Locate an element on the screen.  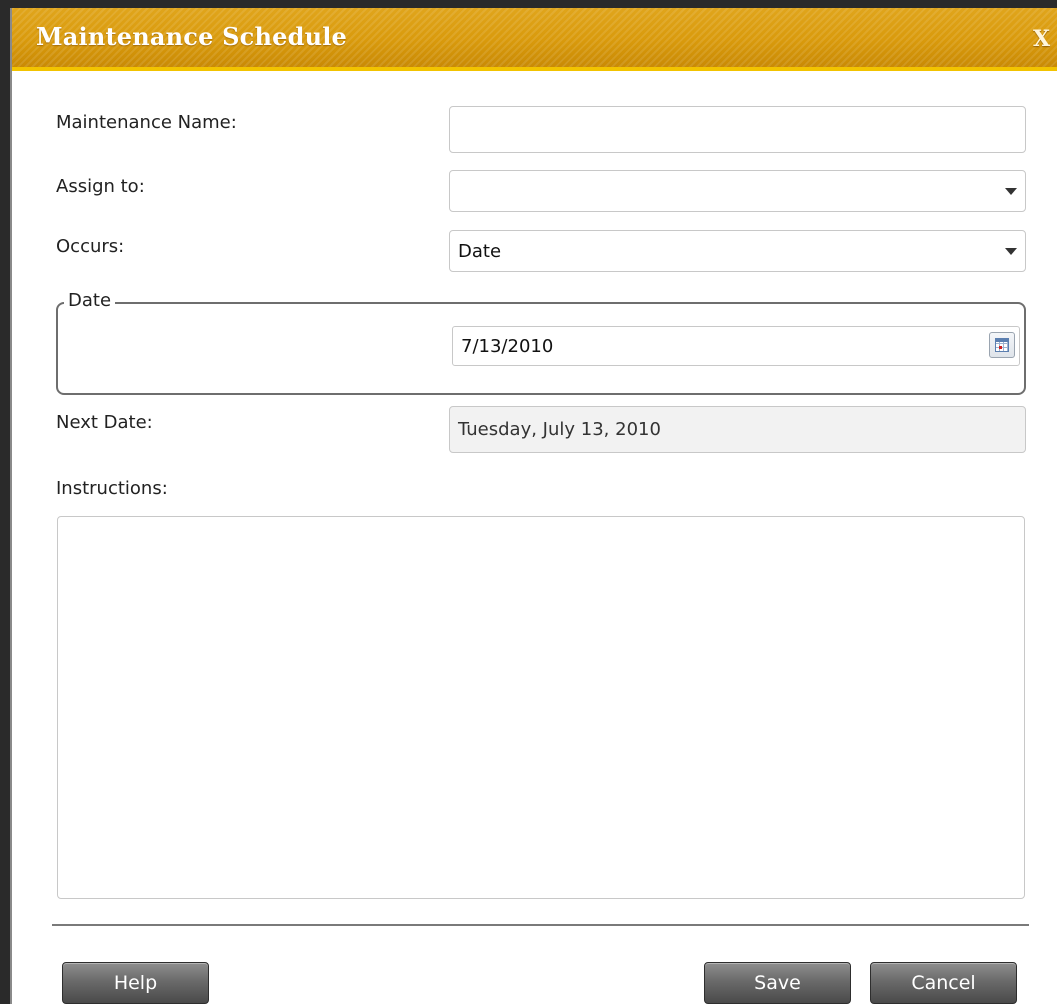
occurs-label: Occurs: is located at coordinates (90, 246).